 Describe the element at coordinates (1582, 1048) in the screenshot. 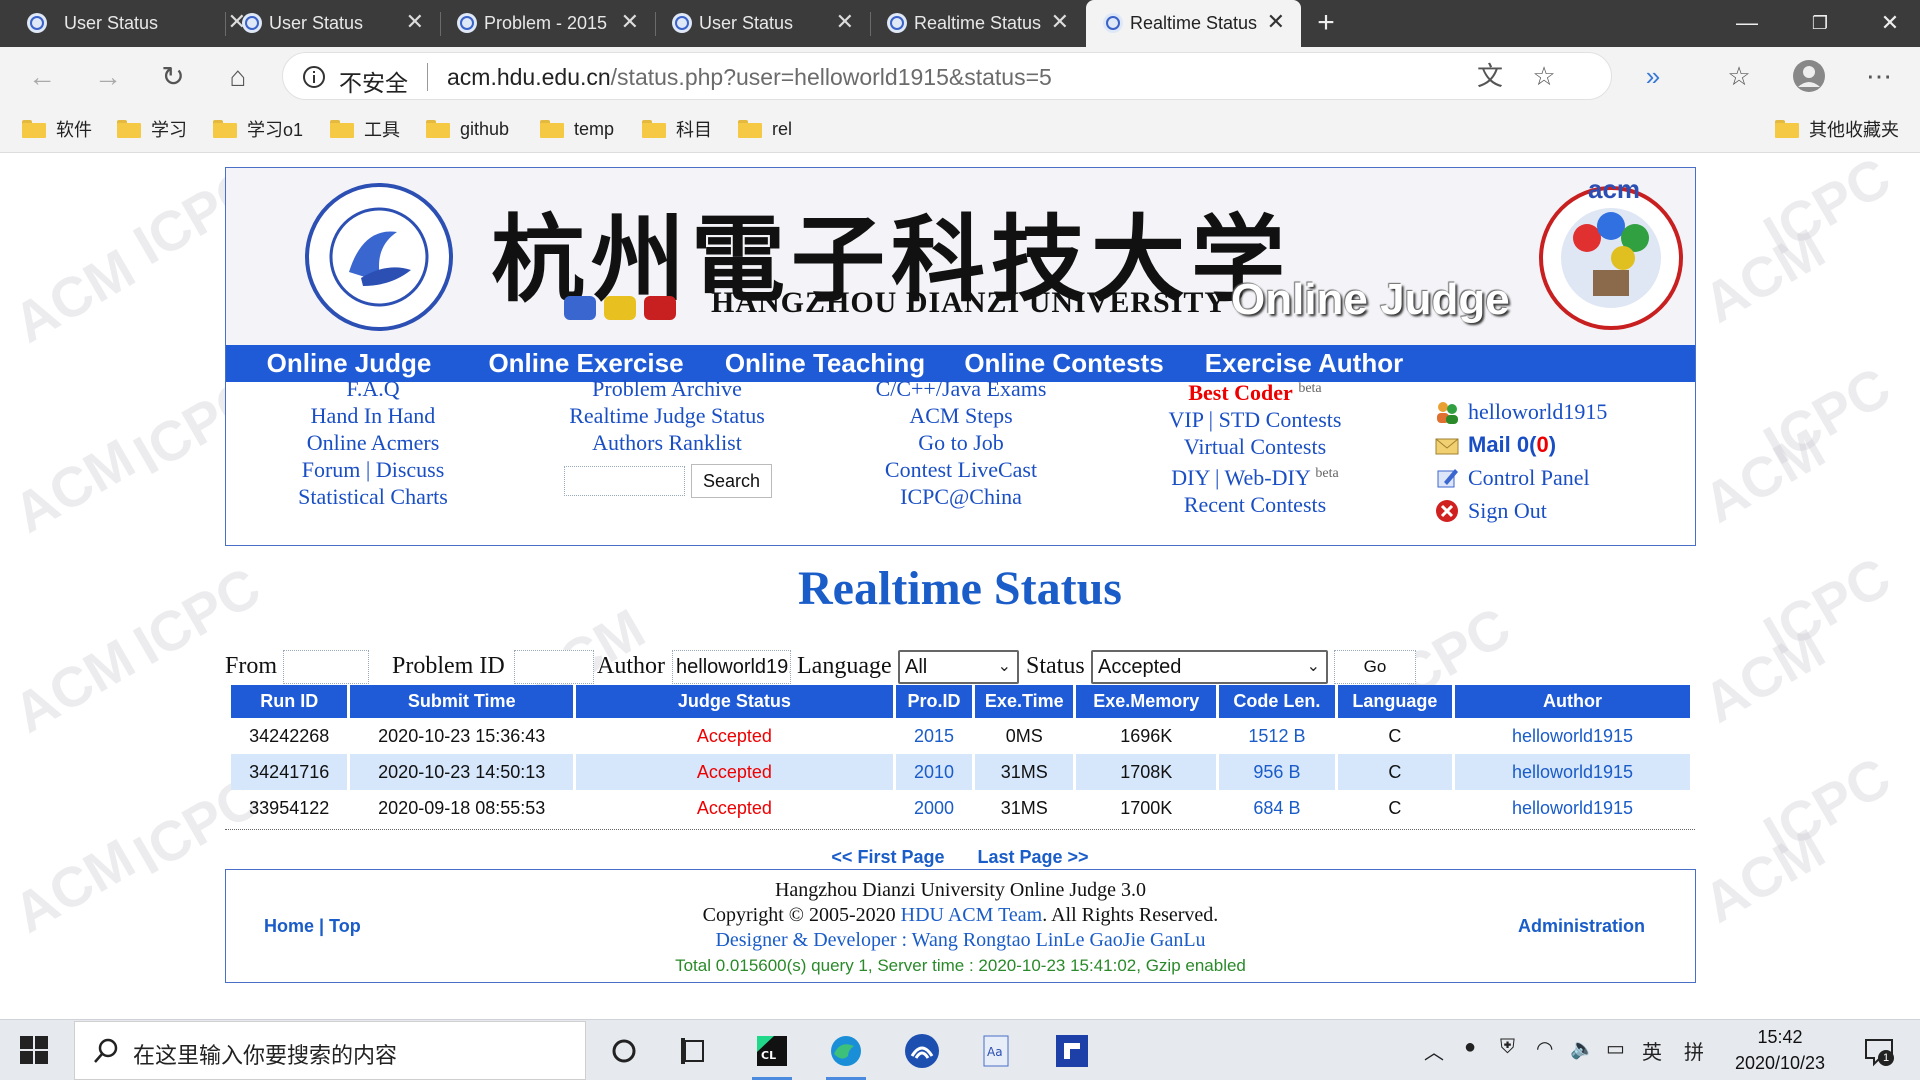

I see `volume-icon: 🔈` at that location.